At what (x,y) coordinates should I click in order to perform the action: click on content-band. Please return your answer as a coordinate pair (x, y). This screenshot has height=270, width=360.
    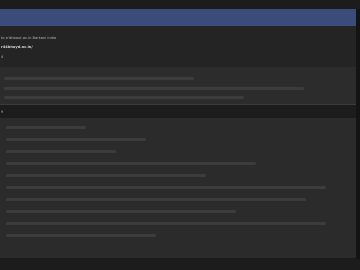
    Looking at the image, I should click on (178, 85).